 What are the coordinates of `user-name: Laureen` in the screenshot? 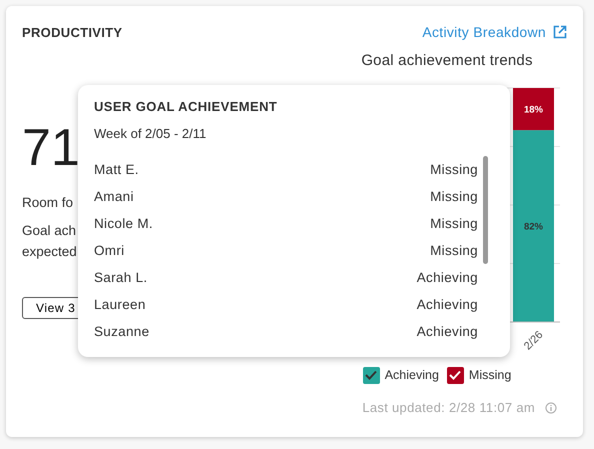 It's located at (120, 304).